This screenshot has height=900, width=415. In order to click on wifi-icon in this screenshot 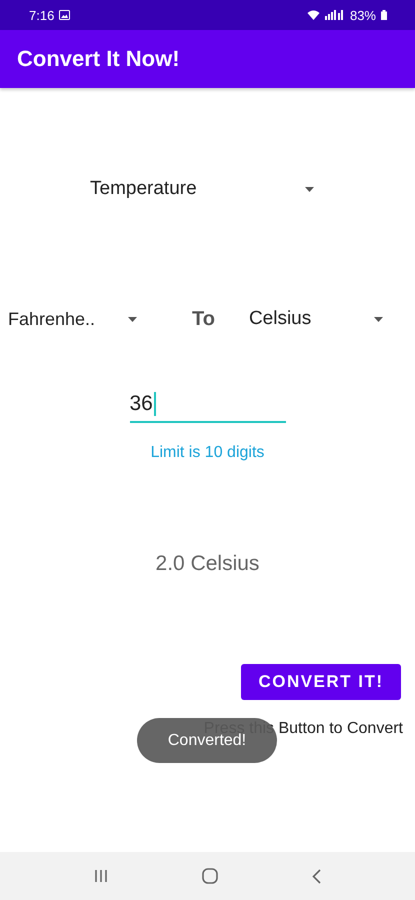, I will do `click(313, 15)`.